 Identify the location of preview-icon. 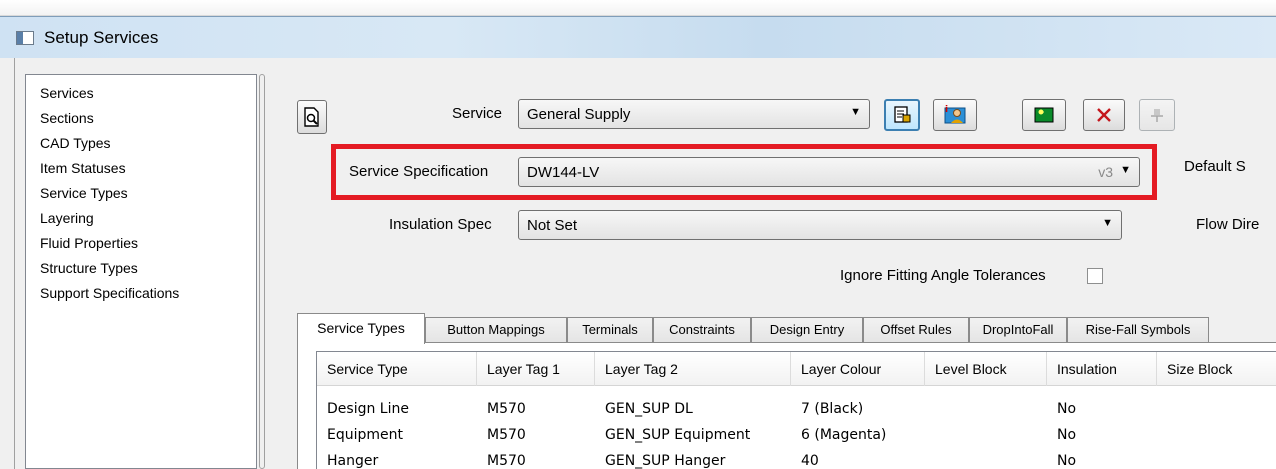
(311, 117).